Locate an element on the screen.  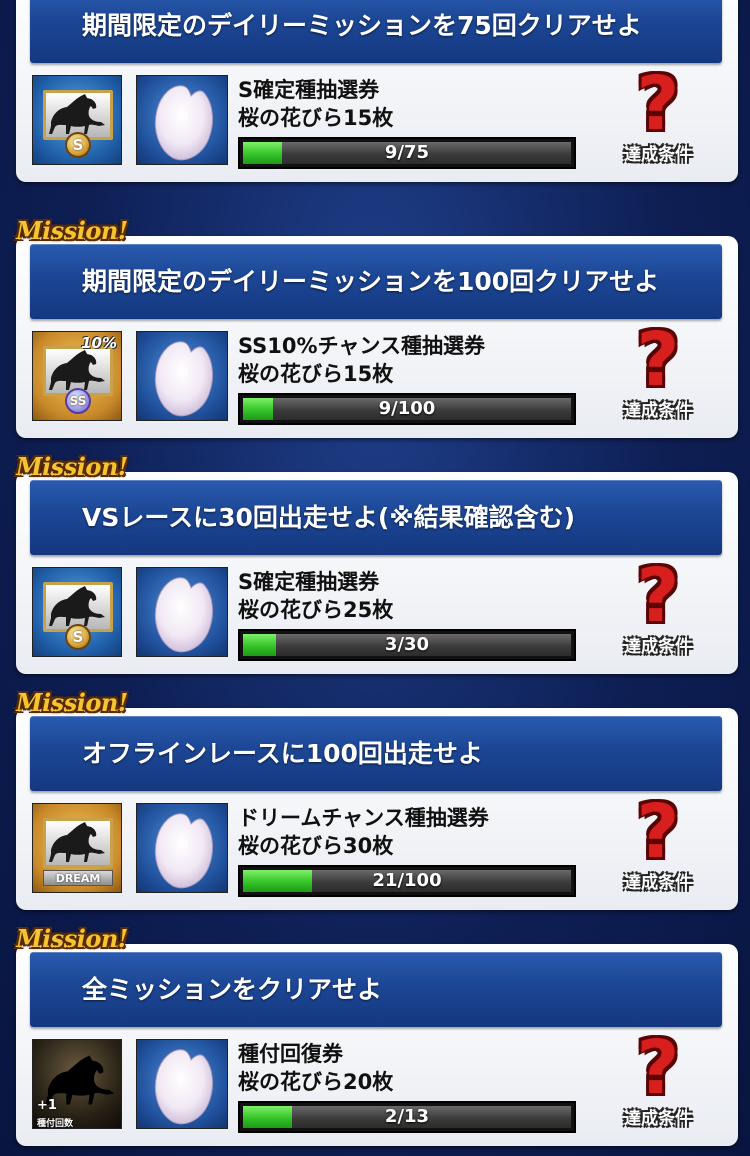
ss-rank-badge-icon: SS is located at coordinates (78, 401).